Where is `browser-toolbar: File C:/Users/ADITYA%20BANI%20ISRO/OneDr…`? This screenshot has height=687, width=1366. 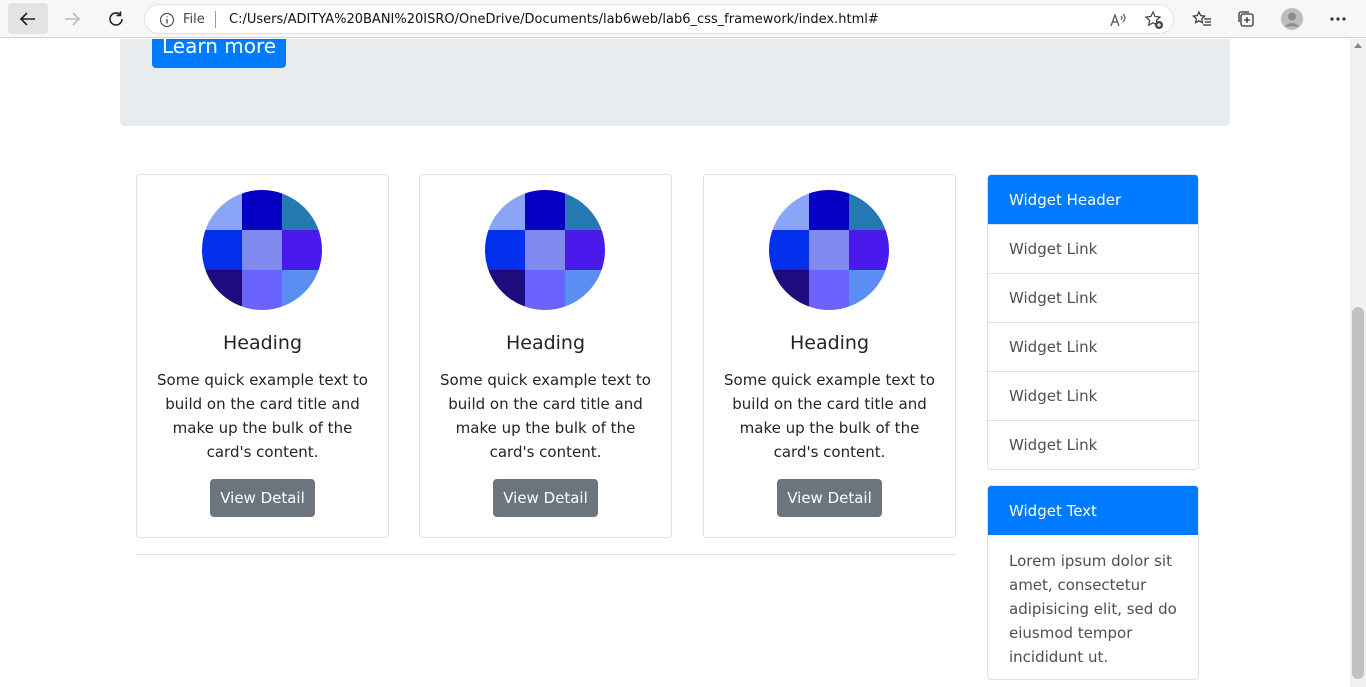 browser-toolbar: File C:/Users/ADITYA%20BANI%20ISRO/OneDr… is located at coordinates (683, 19).